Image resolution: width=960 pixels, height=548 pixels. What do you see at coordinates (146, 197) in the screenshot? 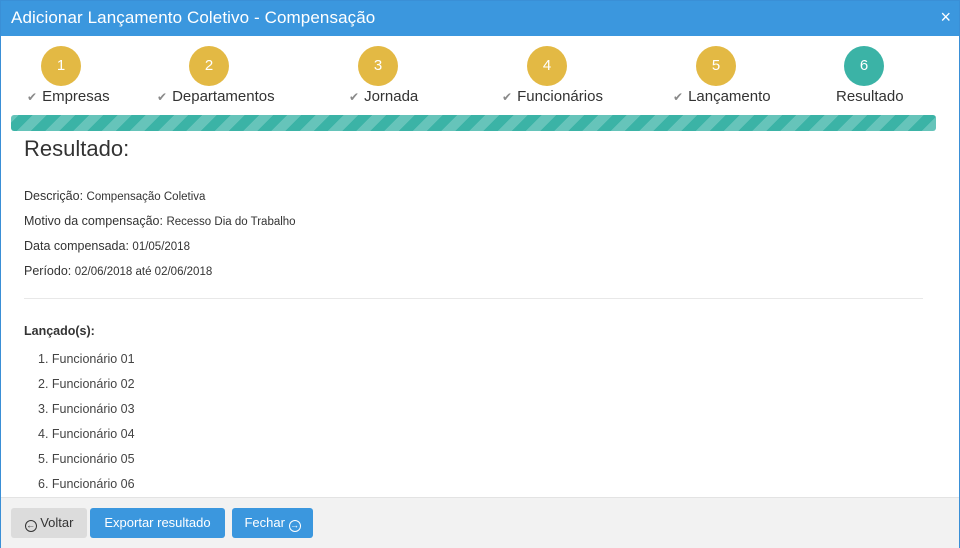
I see `descricao-value: Compensação Coletiva` at bounding box center [146, 197].